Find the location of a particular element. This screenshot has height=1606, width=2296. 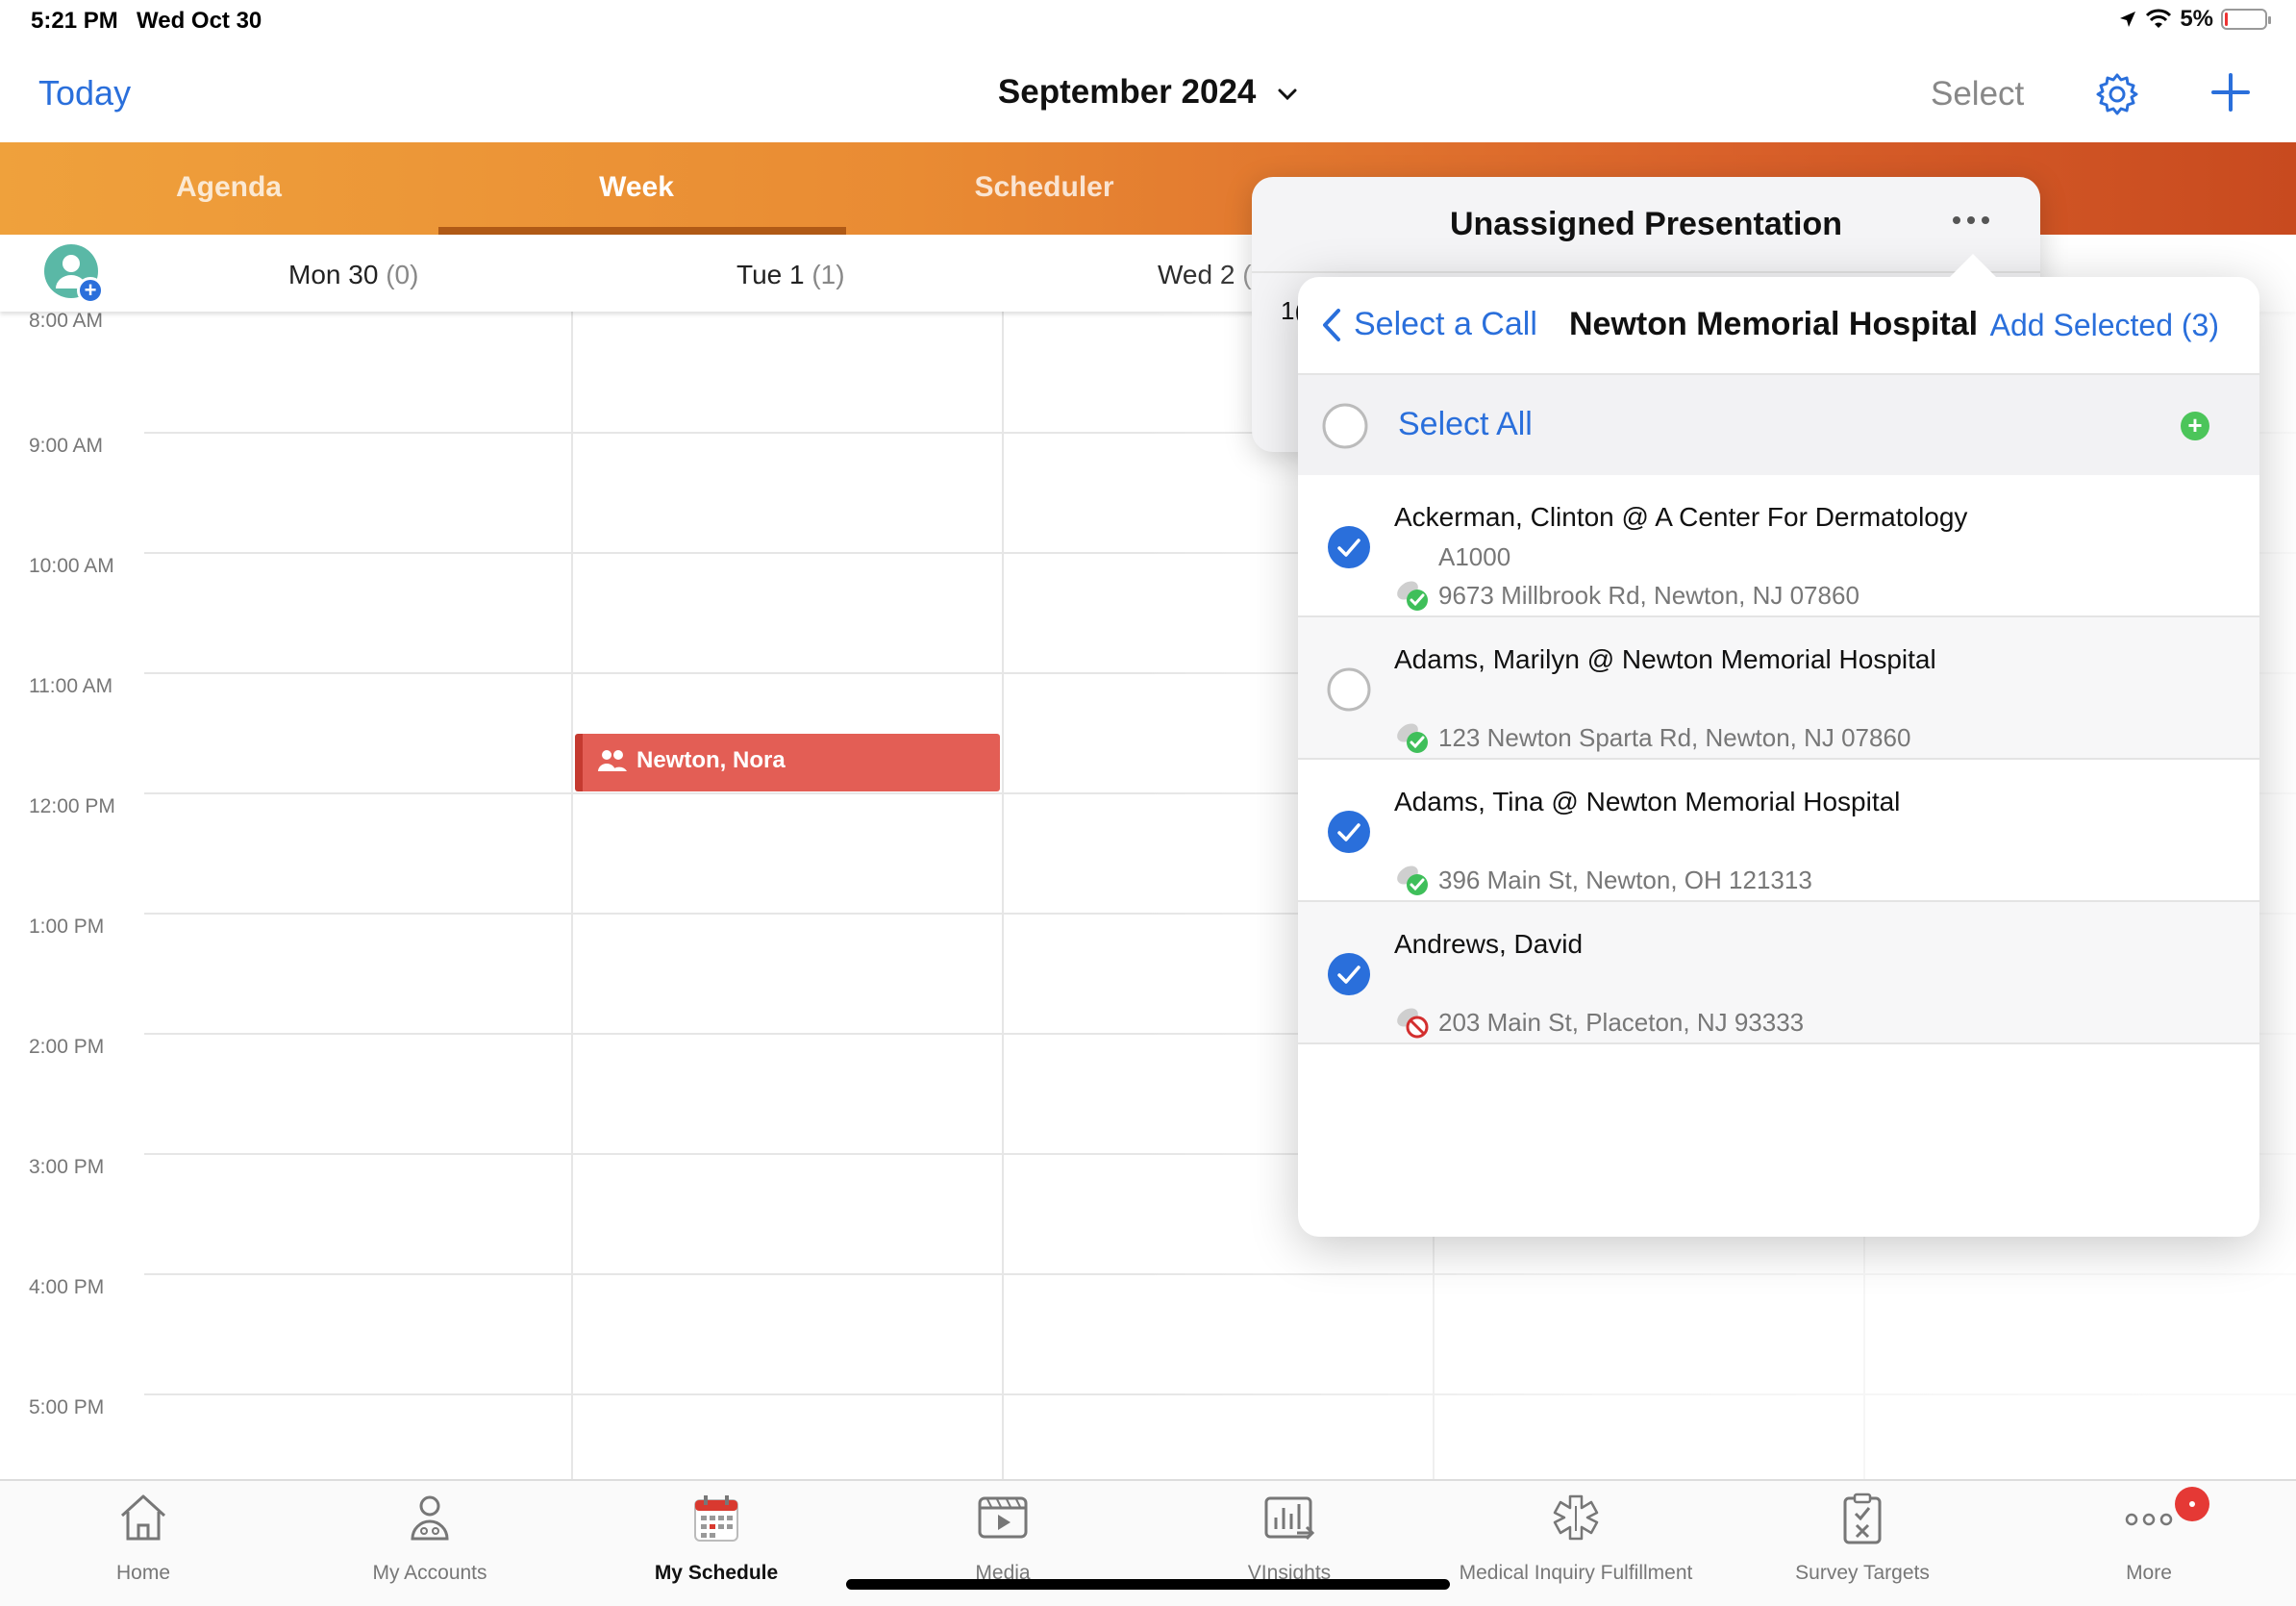

day-header-tue: Tue 1 (1) is located at coordinates (790, 275).